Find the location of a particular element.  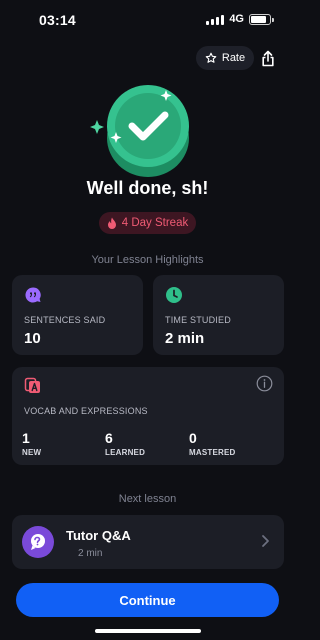

next-lesson-title: Next lesson is located at coordinates (147, 499).